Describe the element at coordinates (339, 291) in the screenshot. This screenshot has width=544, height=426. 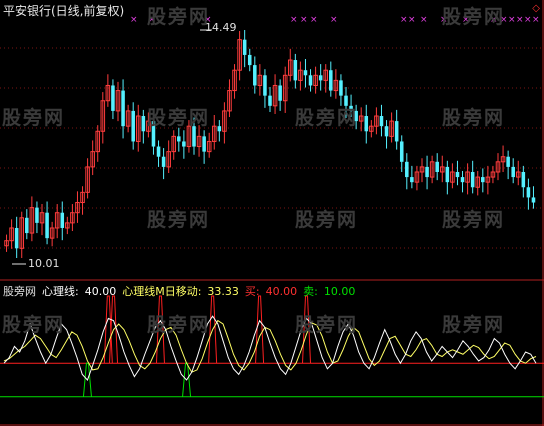
I see `legend-sell-value: 10.00` at that location.